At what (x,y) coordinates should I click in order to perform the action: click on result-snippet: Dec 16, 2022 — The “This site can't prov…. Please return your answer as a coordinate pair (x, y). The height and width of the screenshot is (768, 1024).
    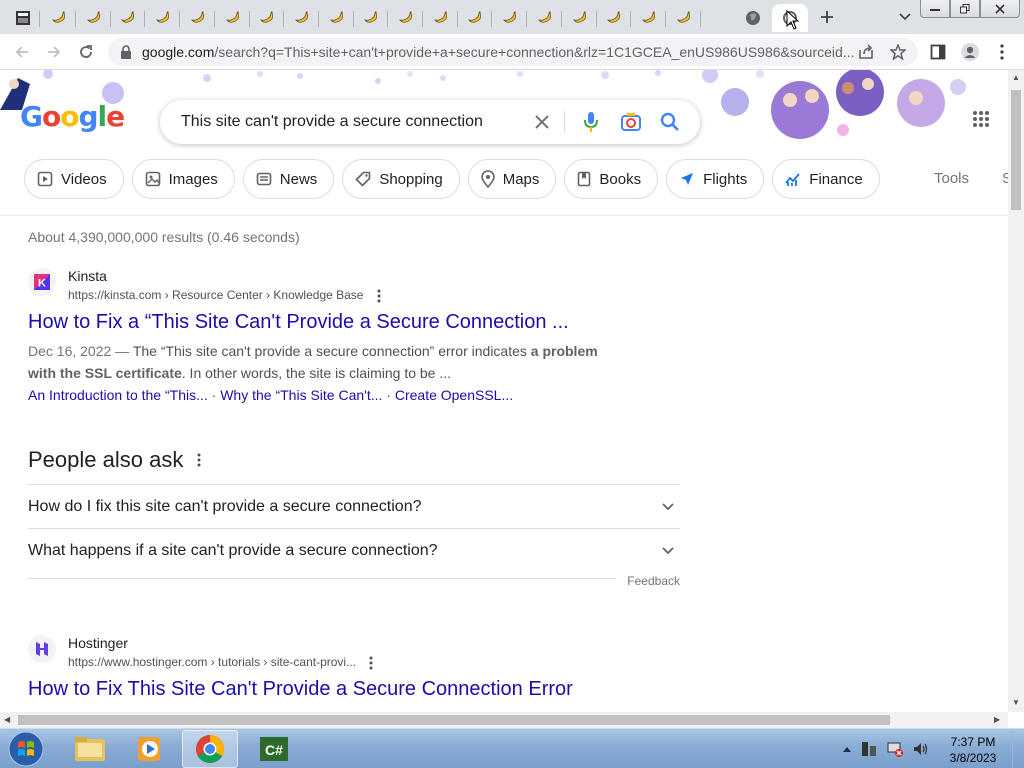
    Looking at the image, I should click on (313, 362).